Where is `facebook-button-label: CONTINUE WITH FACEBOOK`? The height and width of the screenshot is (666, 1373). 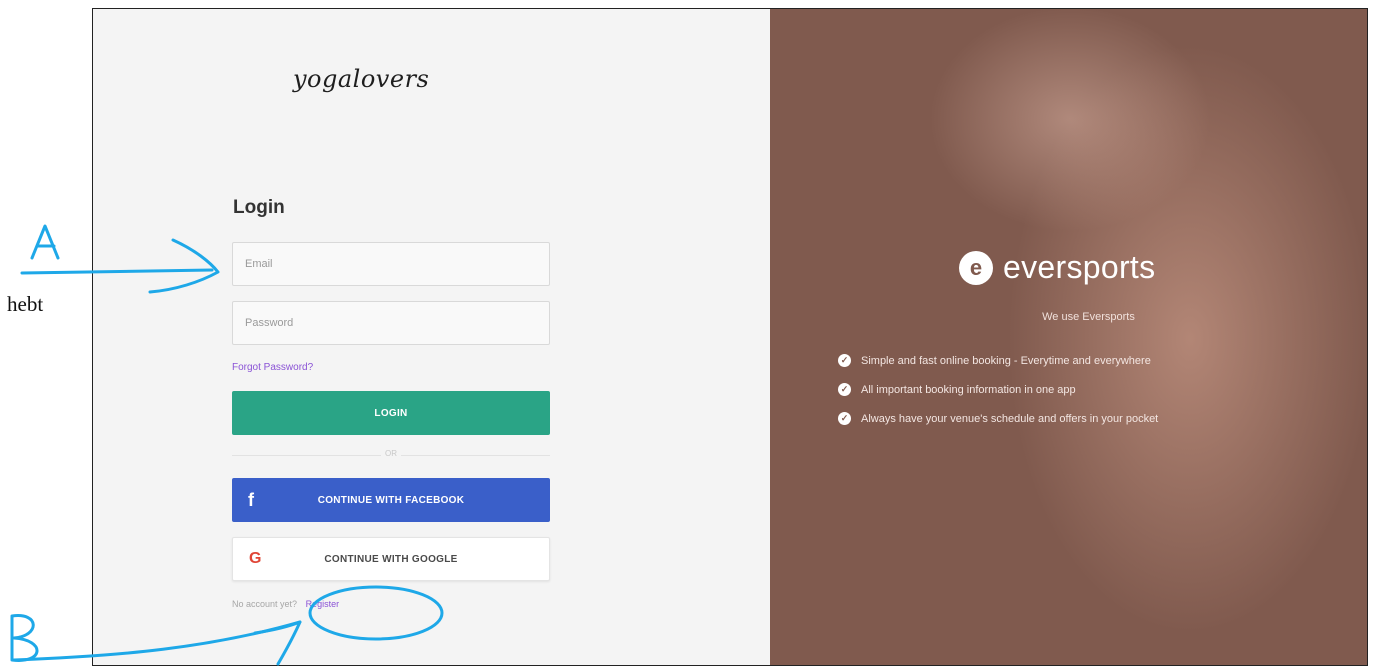 facebook-button-label: CONTINUE WITH FACEBOOK is located at coordinates (391, 500).